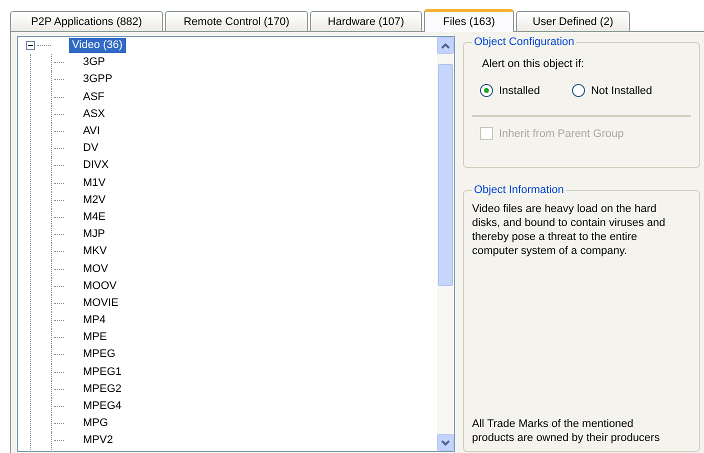 The width and height of the screenshot is (704, 453). What do you see at coordinates (100, 286) in the screenshot?
I see `tree-item: MOOV` at bounding box center [100, 286].